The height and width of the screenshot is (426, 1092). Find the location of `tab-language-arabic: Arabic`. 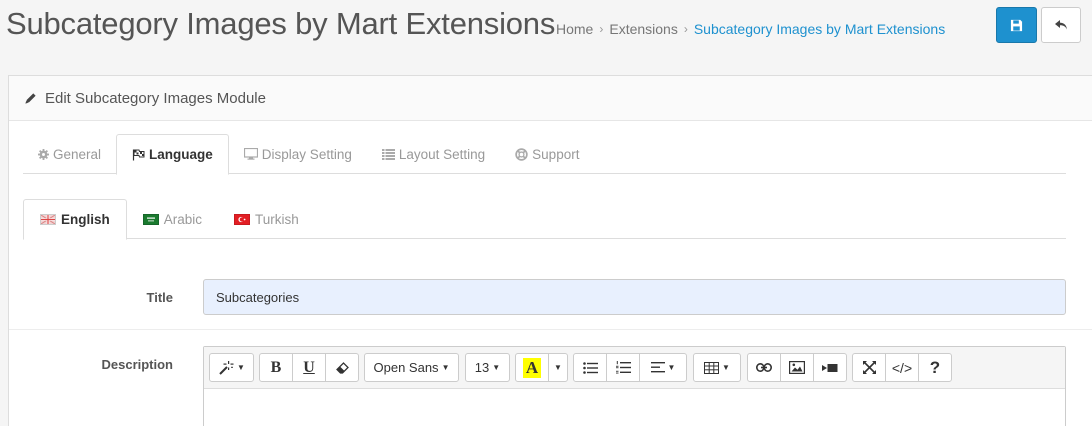

tab-language-arabic: Arabic is located at coordinates (172, 219).